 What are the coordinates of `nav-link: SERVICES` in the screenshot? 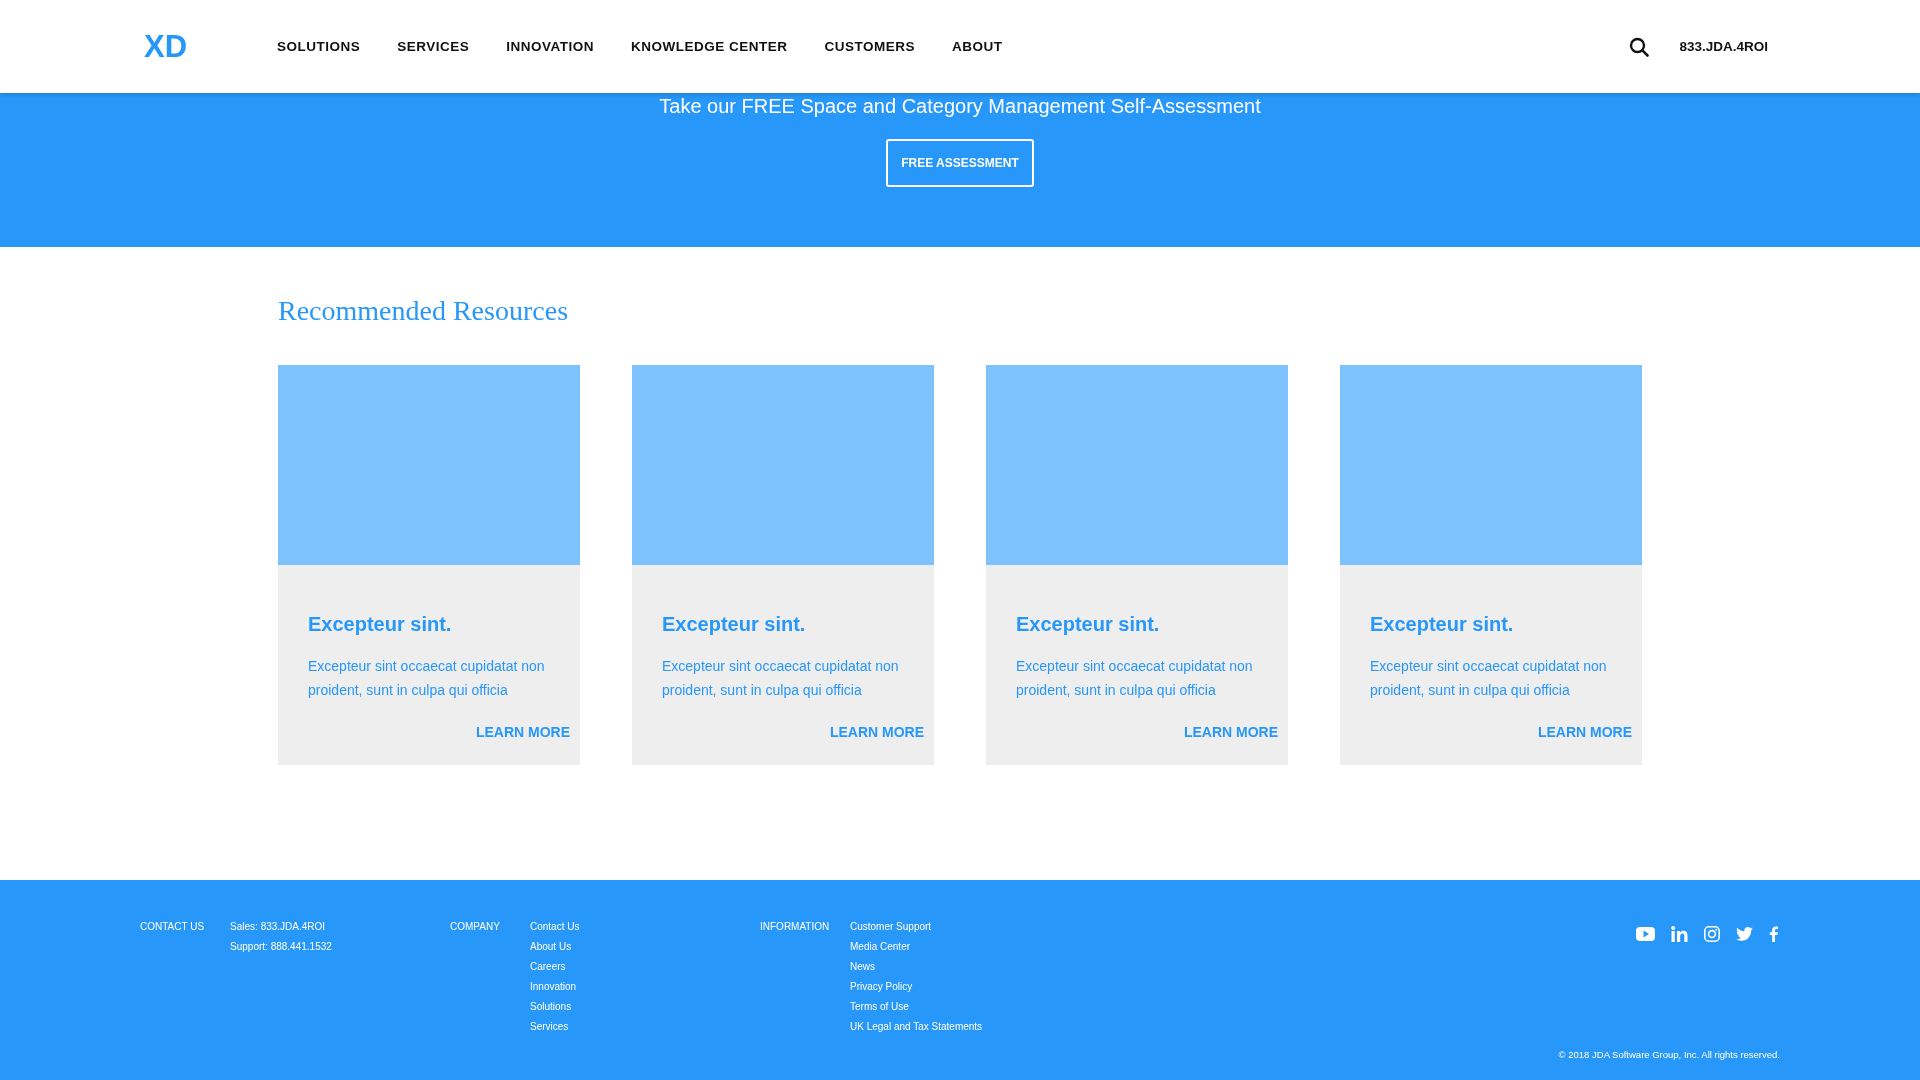 It's located at (433, 46).